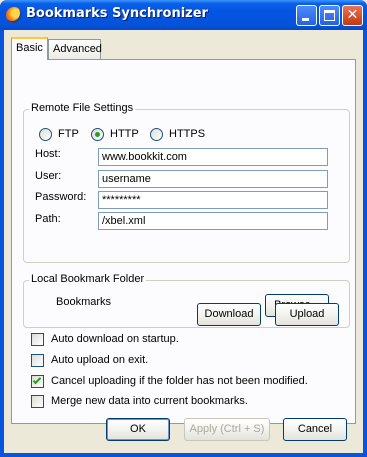  Describe the element at coordinates (229, 314) in the screenshot. I see `download-button: Download` at that location.